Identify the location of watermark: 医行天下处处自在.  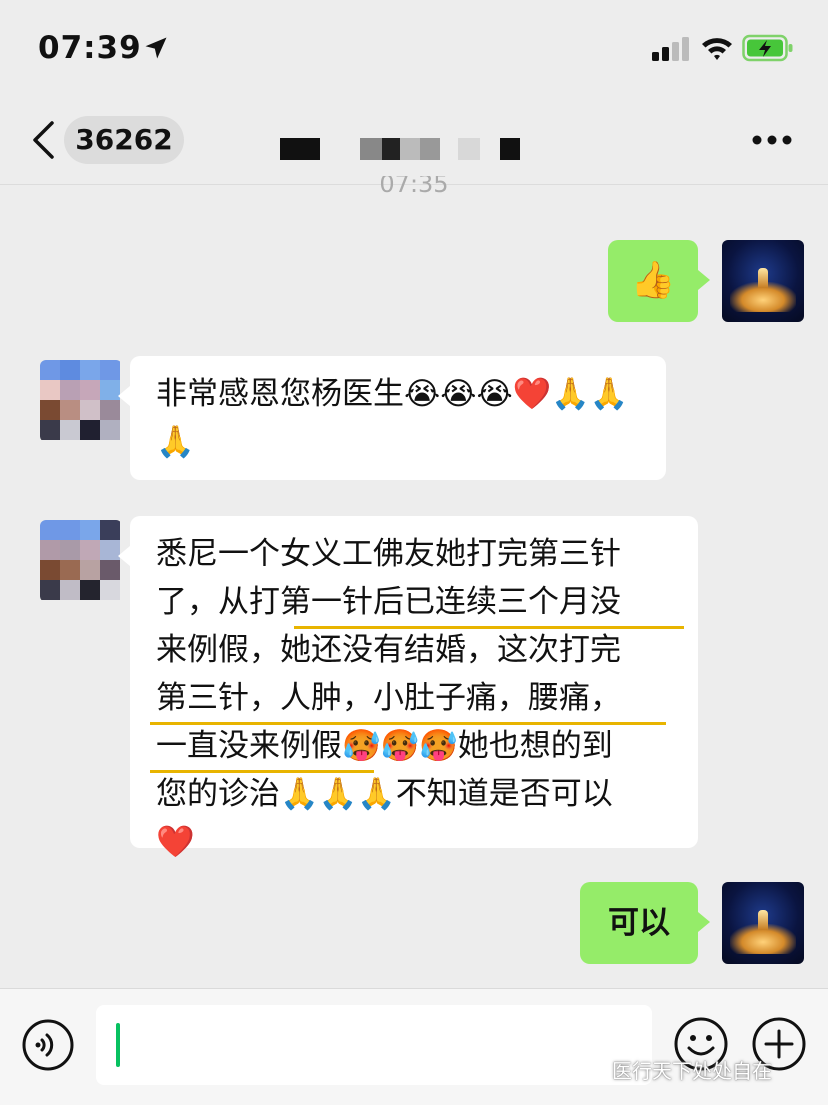
(692, 1071).